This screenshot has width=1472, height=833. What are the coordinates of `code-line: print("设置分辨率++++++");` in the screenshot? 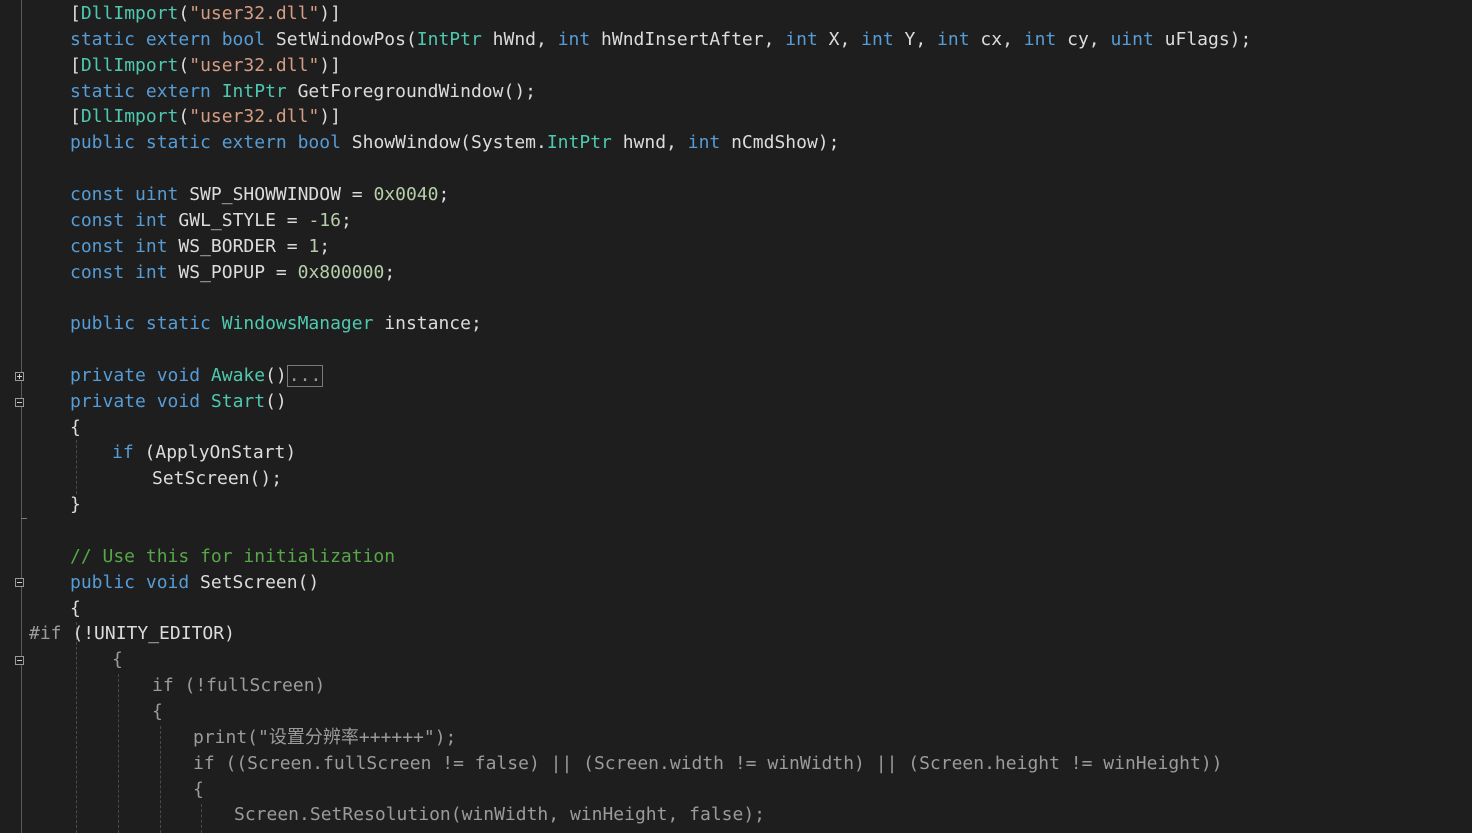 It's located at (324, 738).